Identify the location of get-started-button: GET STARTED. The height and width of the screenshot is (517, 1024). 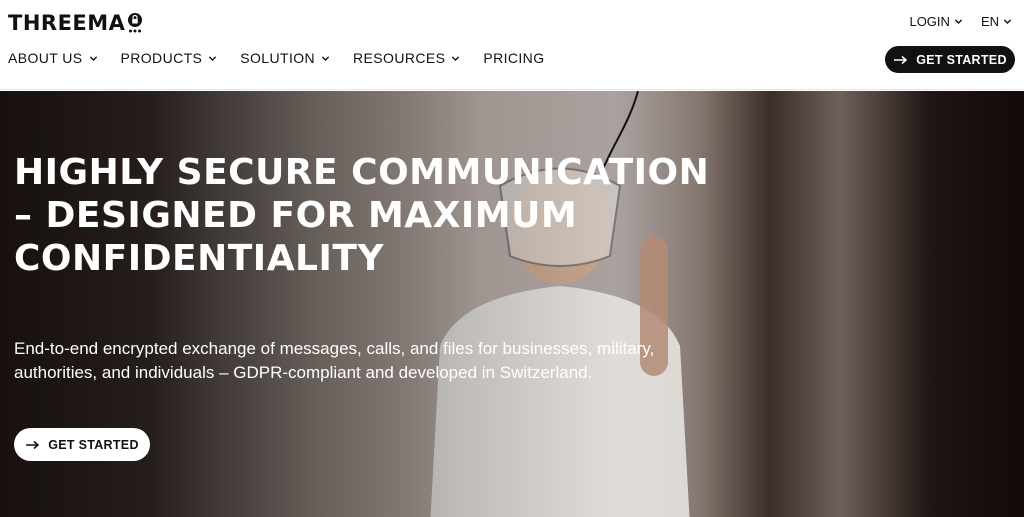
(950, 59).